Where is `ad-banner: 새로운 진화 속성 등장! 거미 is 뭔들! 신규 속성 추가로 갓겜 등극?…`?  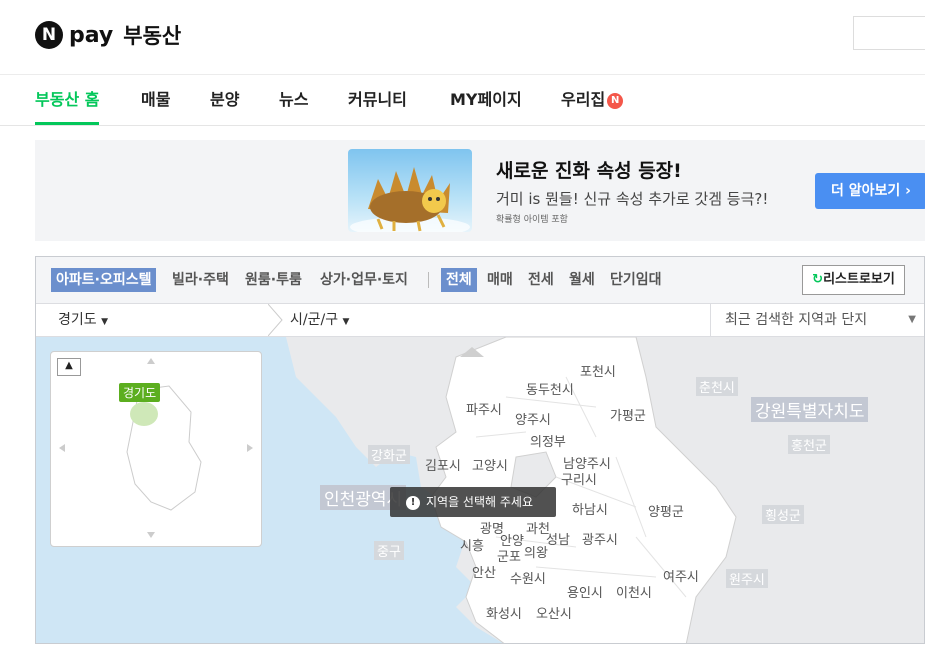
ad-banner: 새로운 진화 속성 등장! 거미 is 뭔들! 신규 속성 추가로 갓겜 등극?… is located at coordinates (480, 190).